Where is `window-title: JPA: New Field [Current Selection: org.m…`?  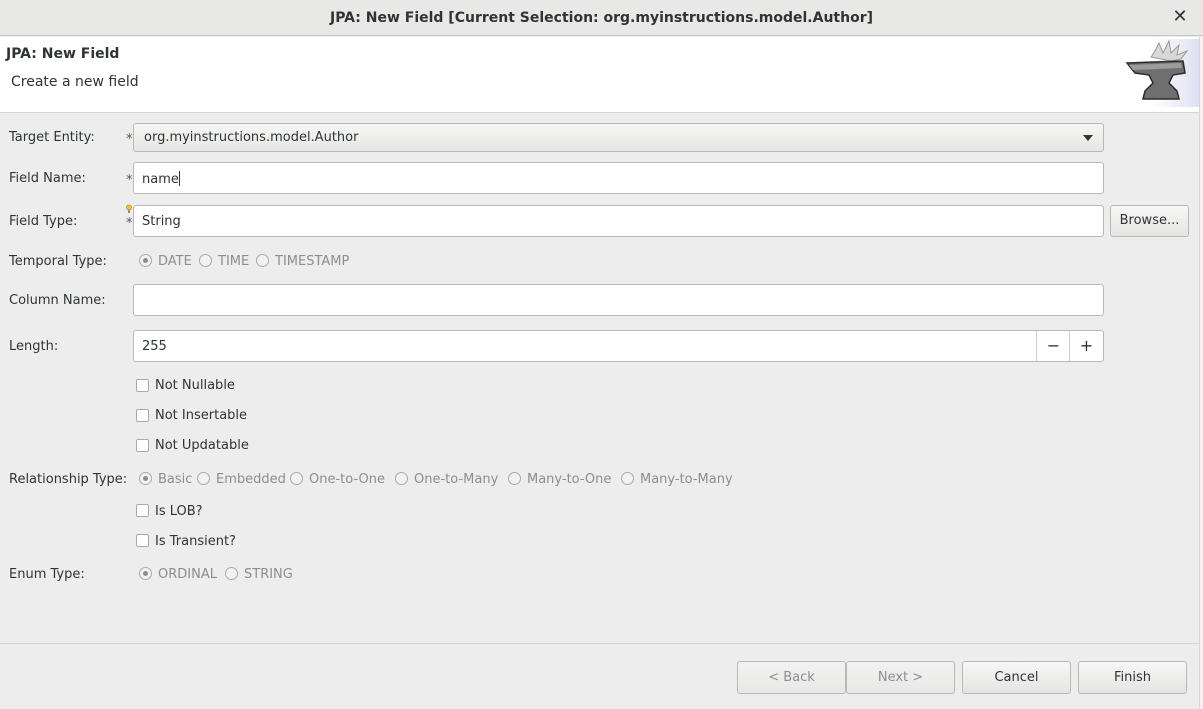
window-title: JPA: New Field [Current Selection: org.m… is located at coordinates (601, 18).